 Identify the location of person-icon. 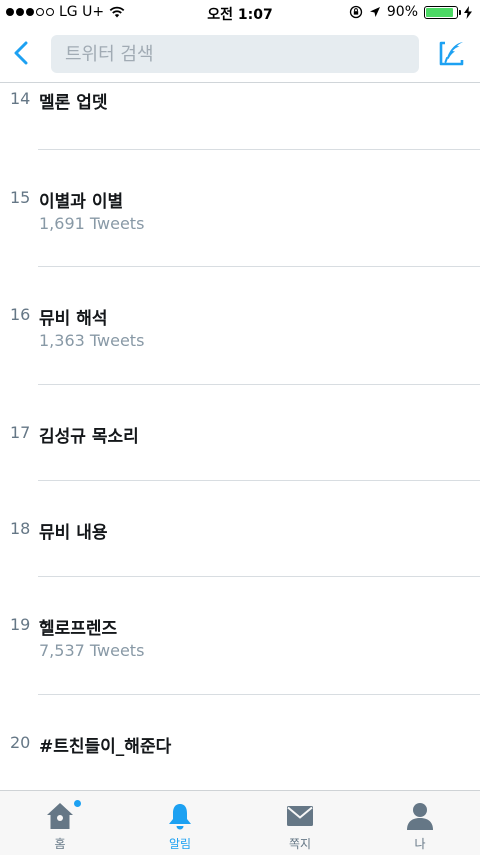
(420, 816).